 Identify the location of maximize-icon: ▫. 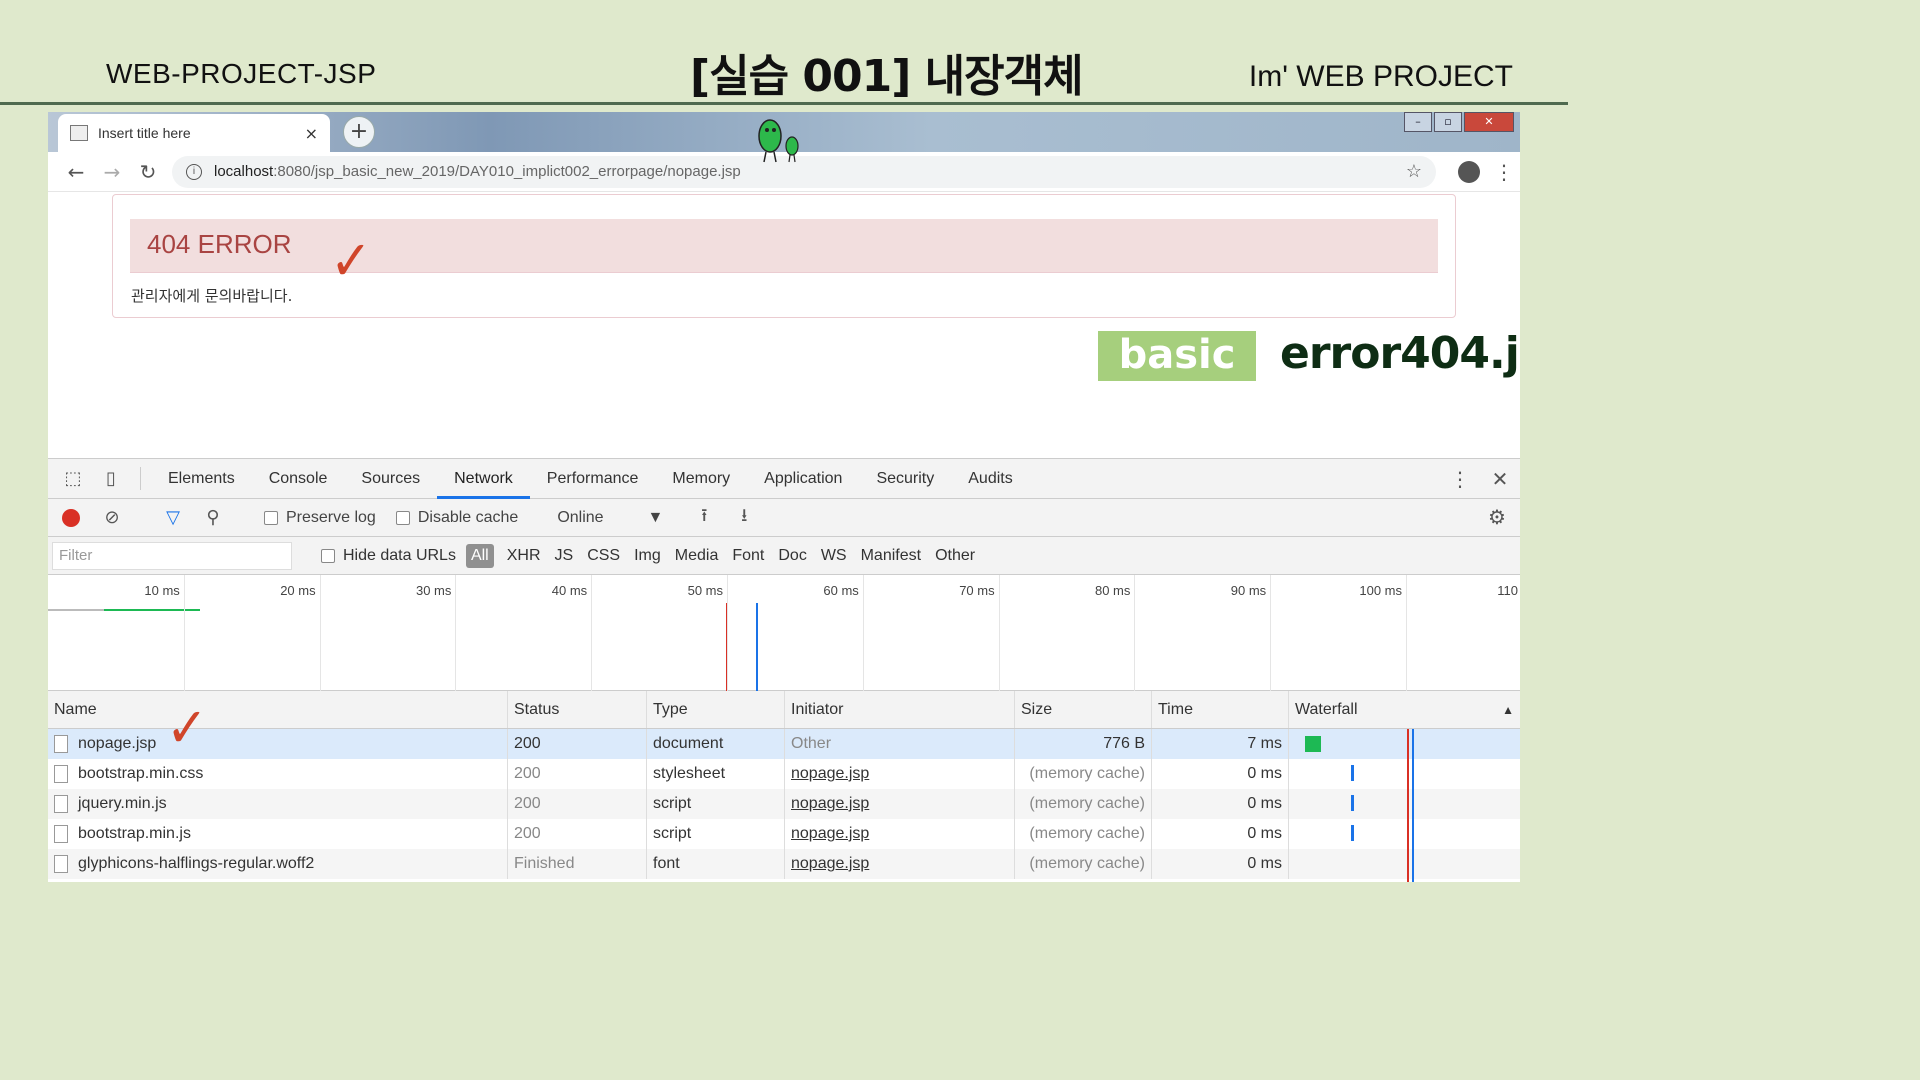
(1448, 122).